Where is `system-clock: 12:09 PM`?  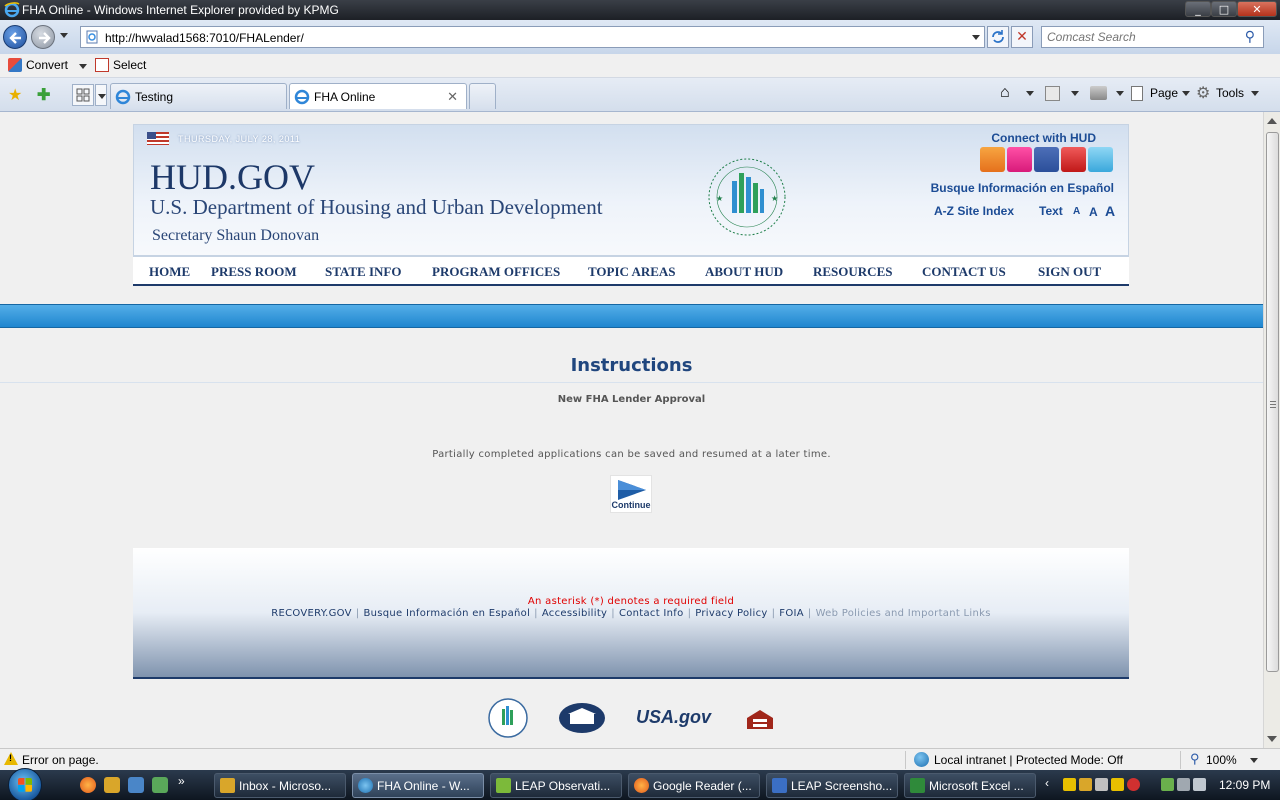 system-clock: 12:09 PM is located at coordinates (1244, 785).